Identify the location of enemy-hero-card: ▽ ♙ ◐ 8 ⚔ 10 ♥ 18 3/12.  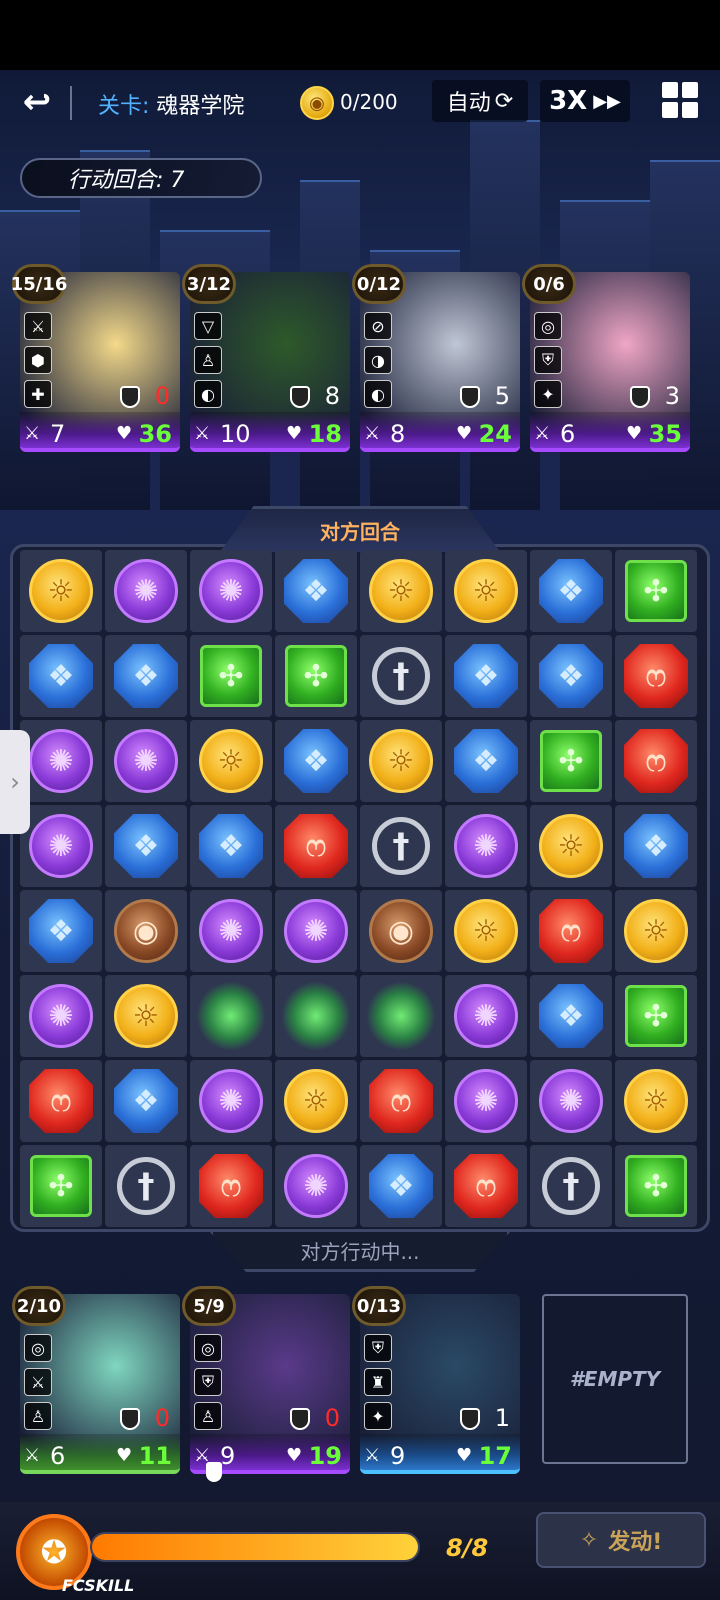
(266, 358).